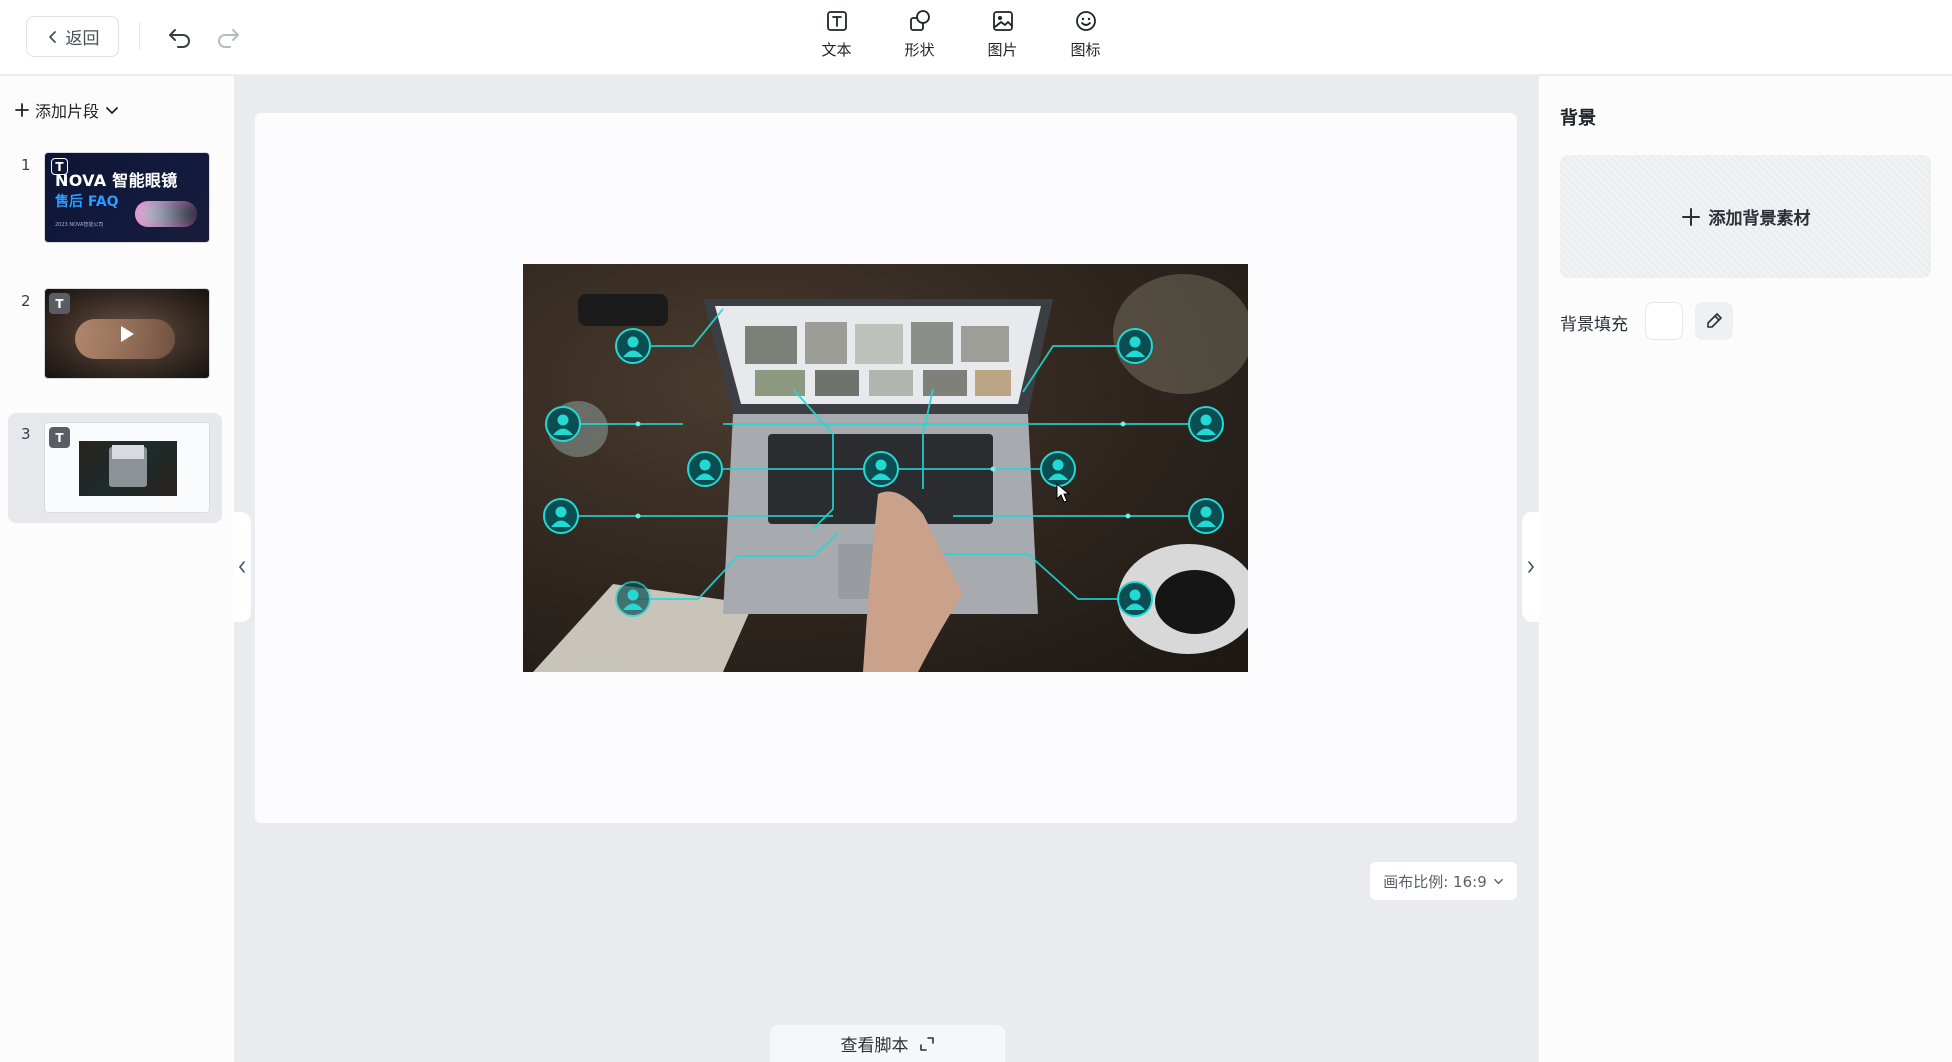 The width and height of the screenshot is (1952, 1062). Describe the element at coordinates (919, 50) in the screenshot. I see `tool-shape-label: 形状` at that location.